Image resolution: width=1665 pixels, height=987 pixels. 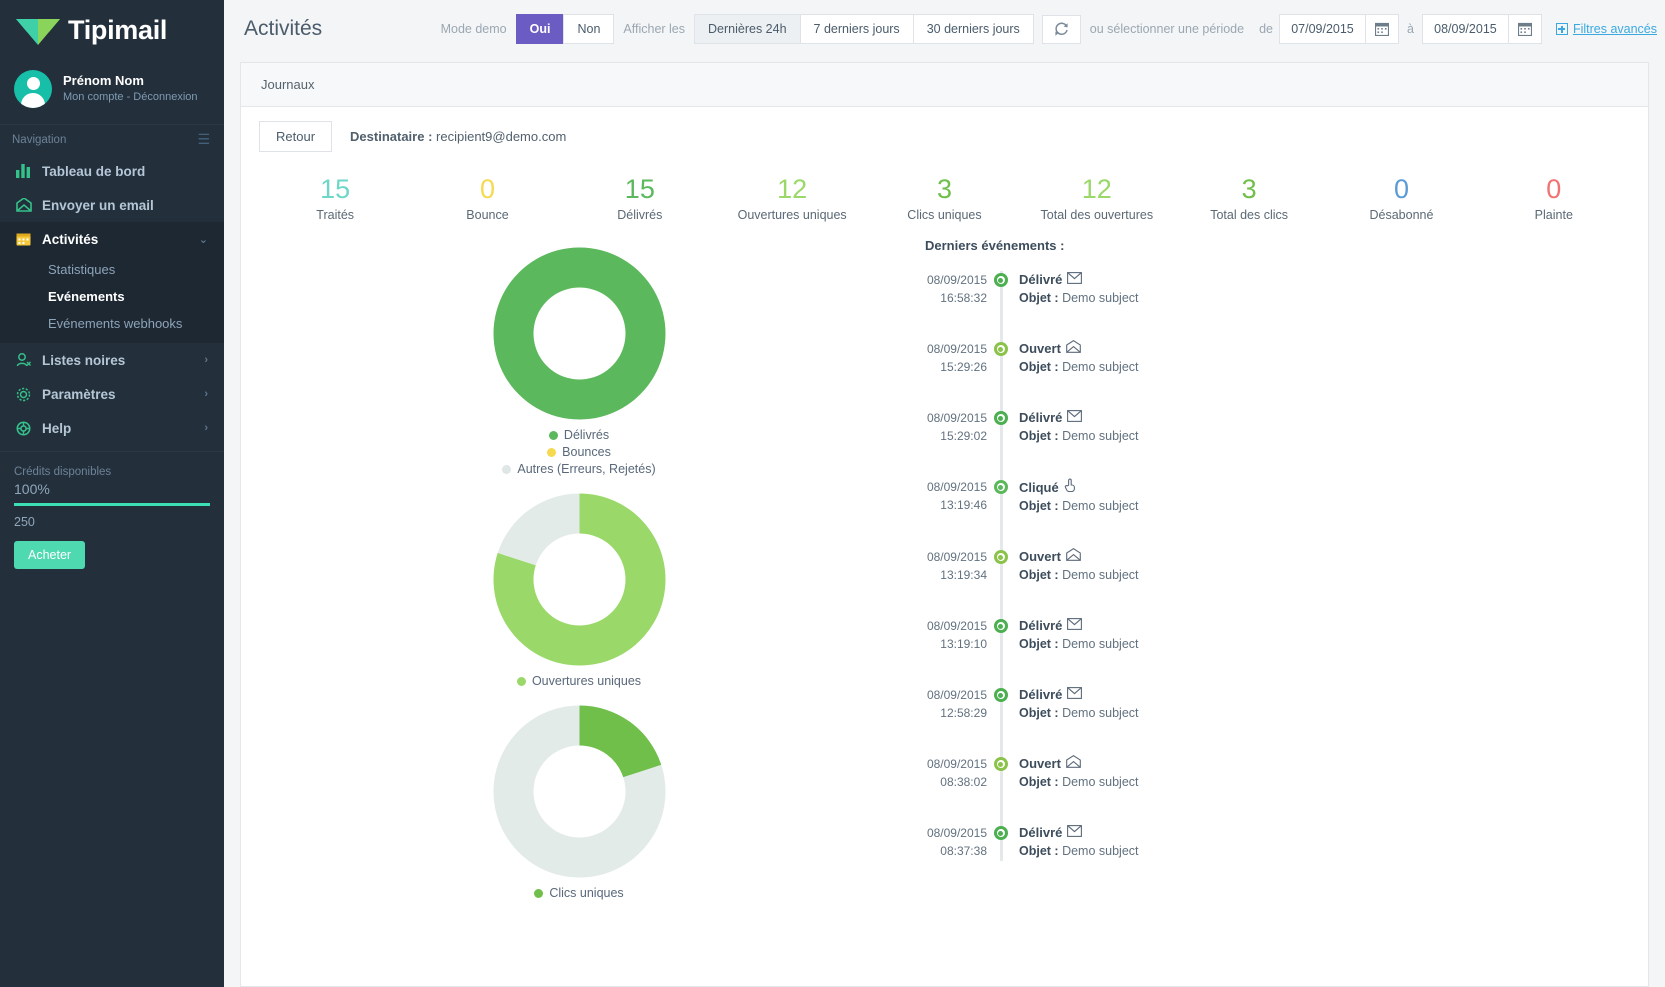 I want to click on legend-item: Clics uniques, so click(x=579, y=893).